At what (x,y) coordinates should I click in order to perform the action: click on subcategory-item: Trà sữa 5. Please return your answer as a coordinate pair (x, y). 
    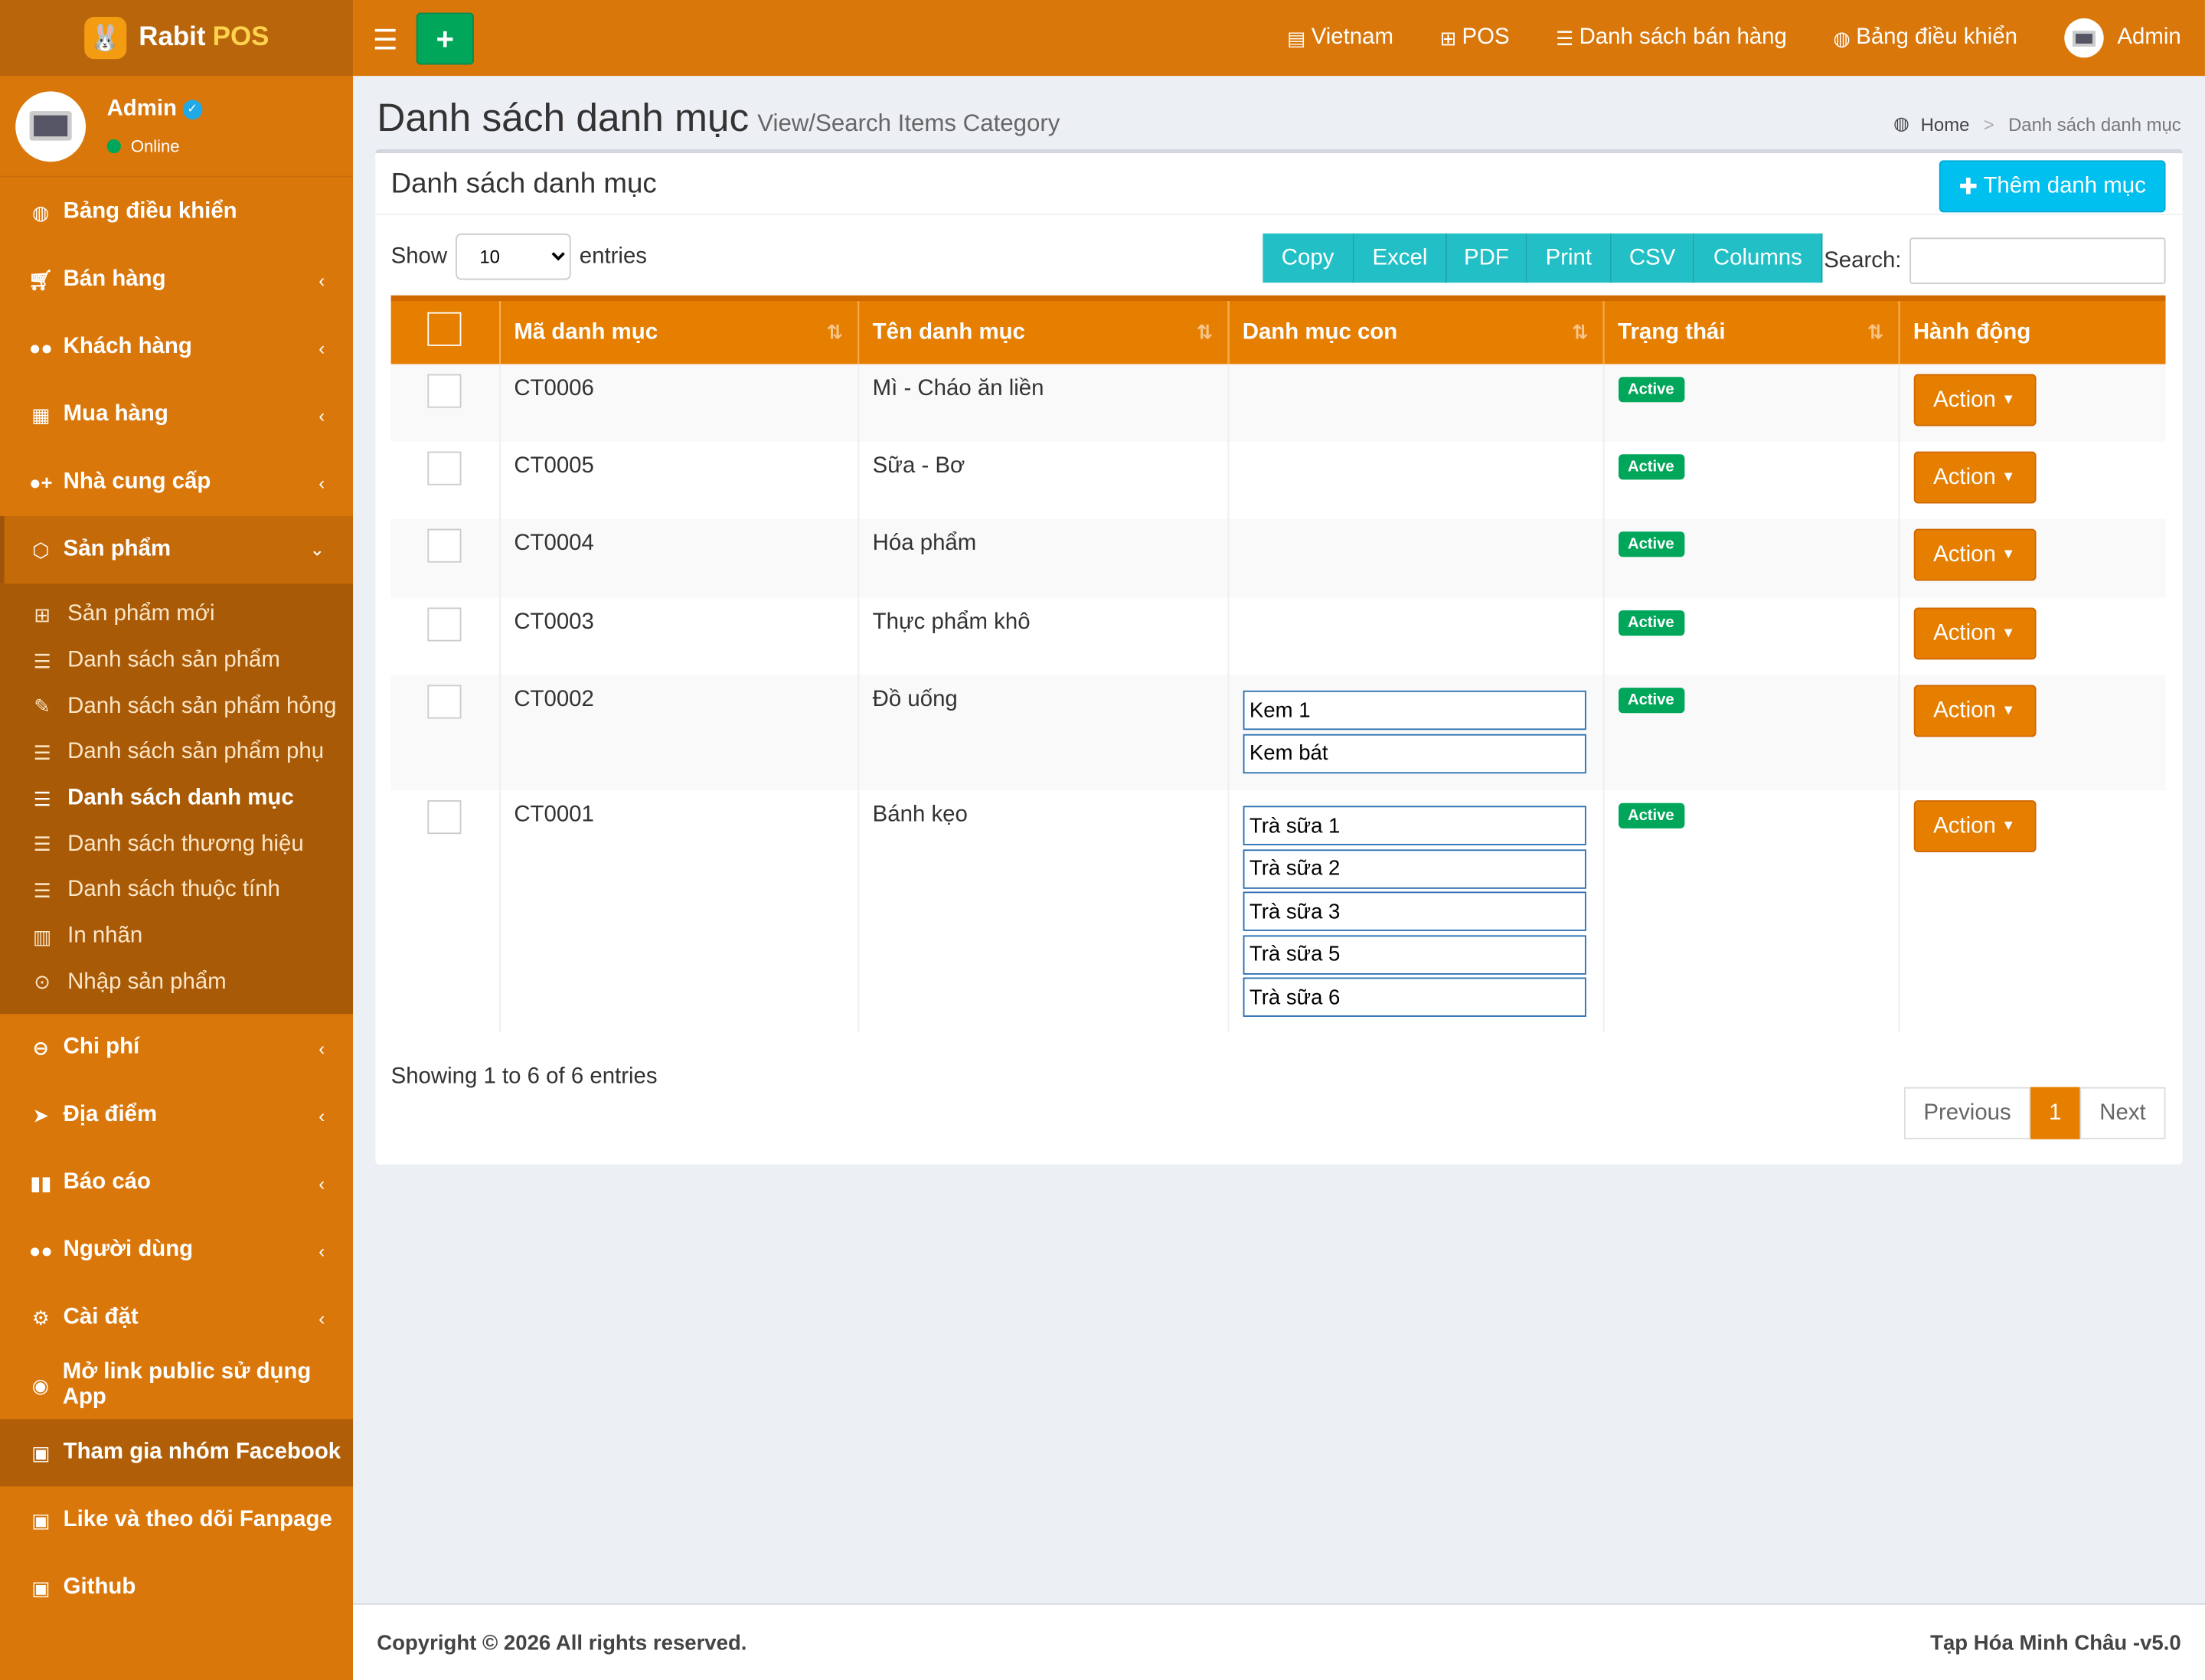
    Looking at the image, I should click on (1414, 954).